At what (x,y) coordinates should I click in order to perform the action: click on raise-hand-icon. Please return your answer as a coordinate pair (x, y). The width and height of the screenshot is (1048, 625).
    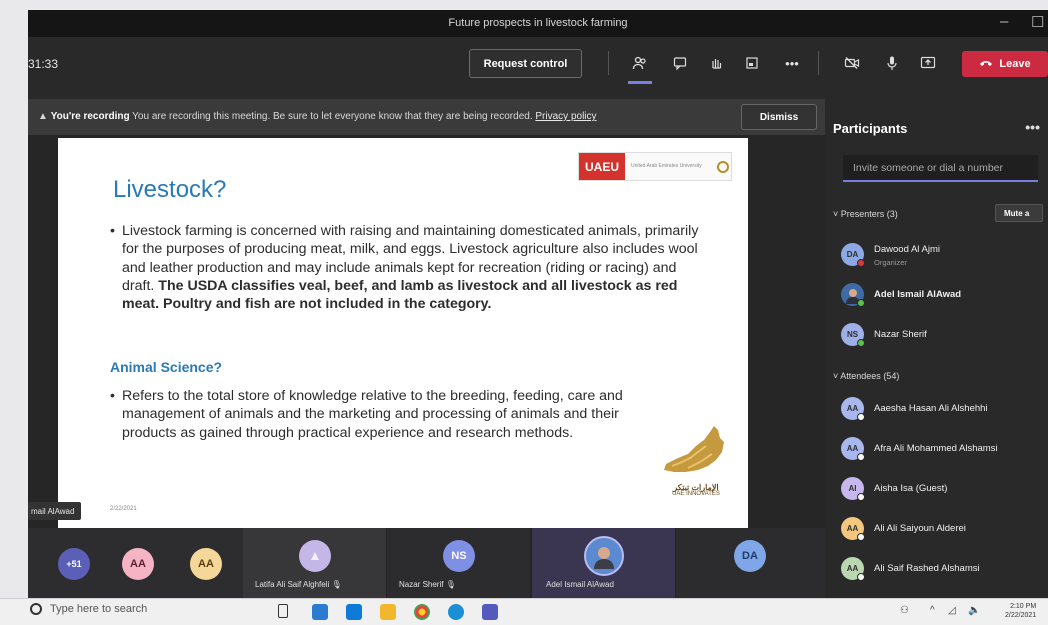
    Looking at the image, I should click on (716, 63).